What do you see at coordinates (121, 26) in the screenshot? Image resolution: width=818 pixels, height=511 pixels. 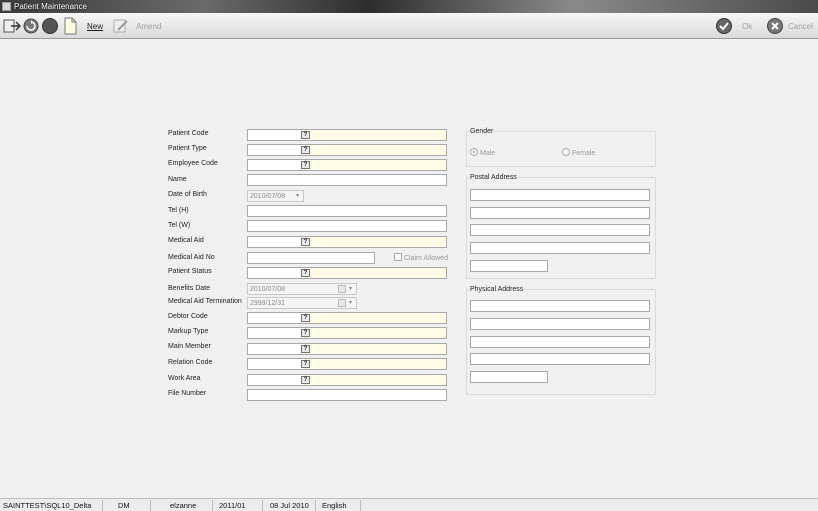 I see `amend-icon` at bounding box center [121, 26].